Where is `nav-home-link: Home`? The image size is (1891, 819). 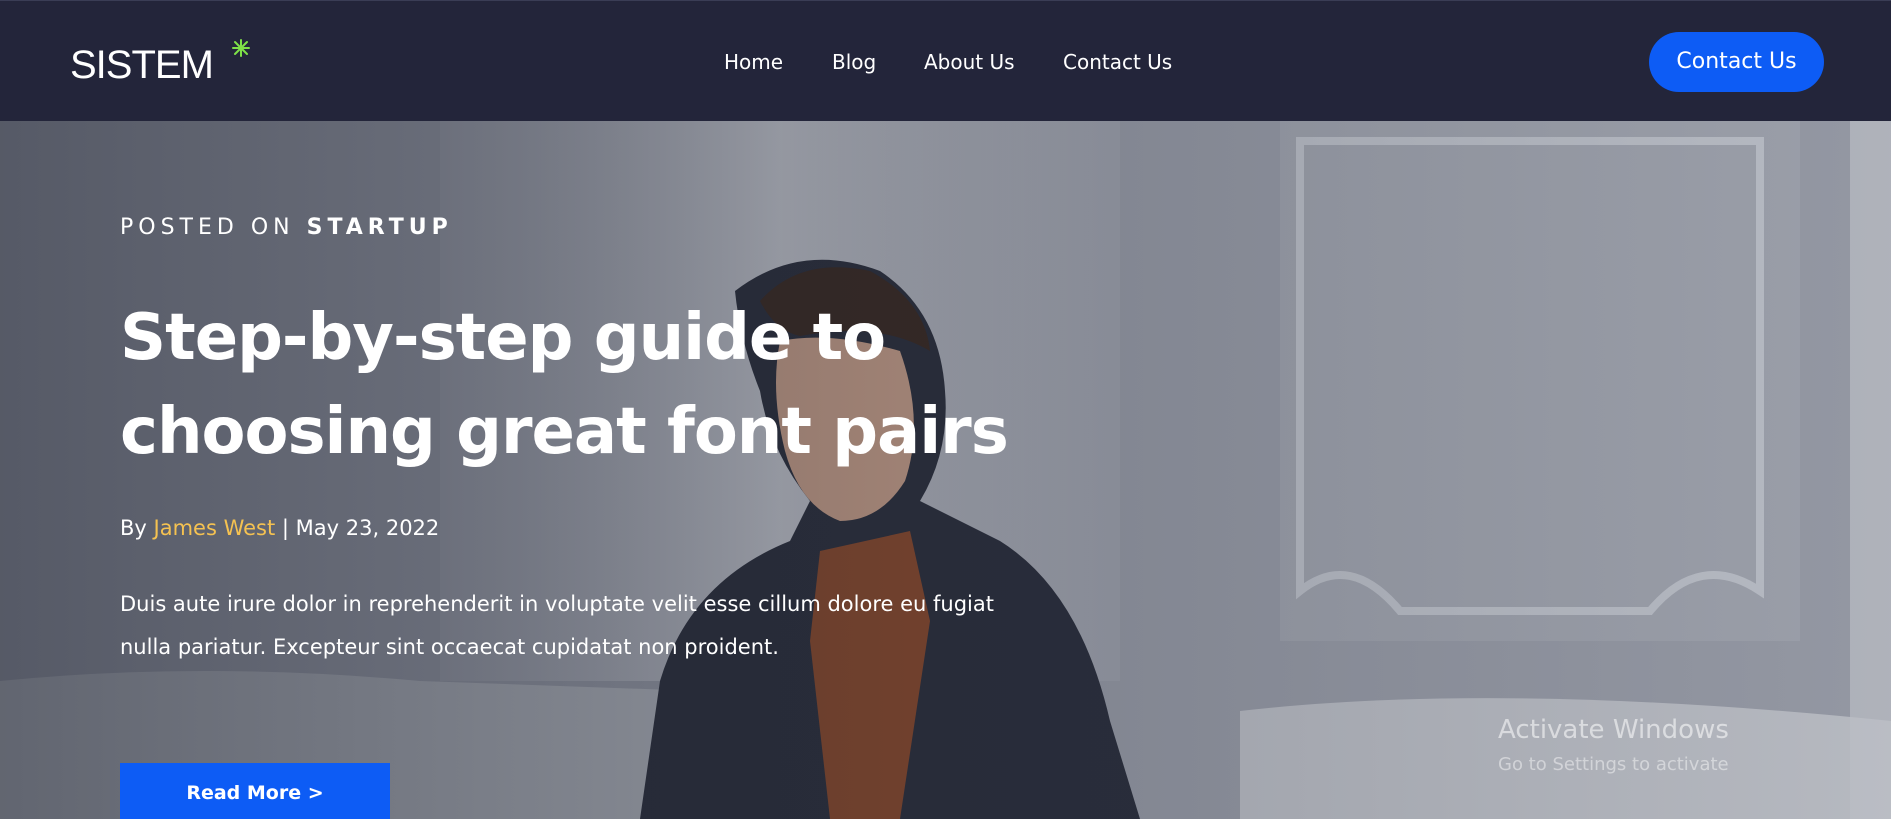
nav-home-link: Home is located at coordinates (753, 62).